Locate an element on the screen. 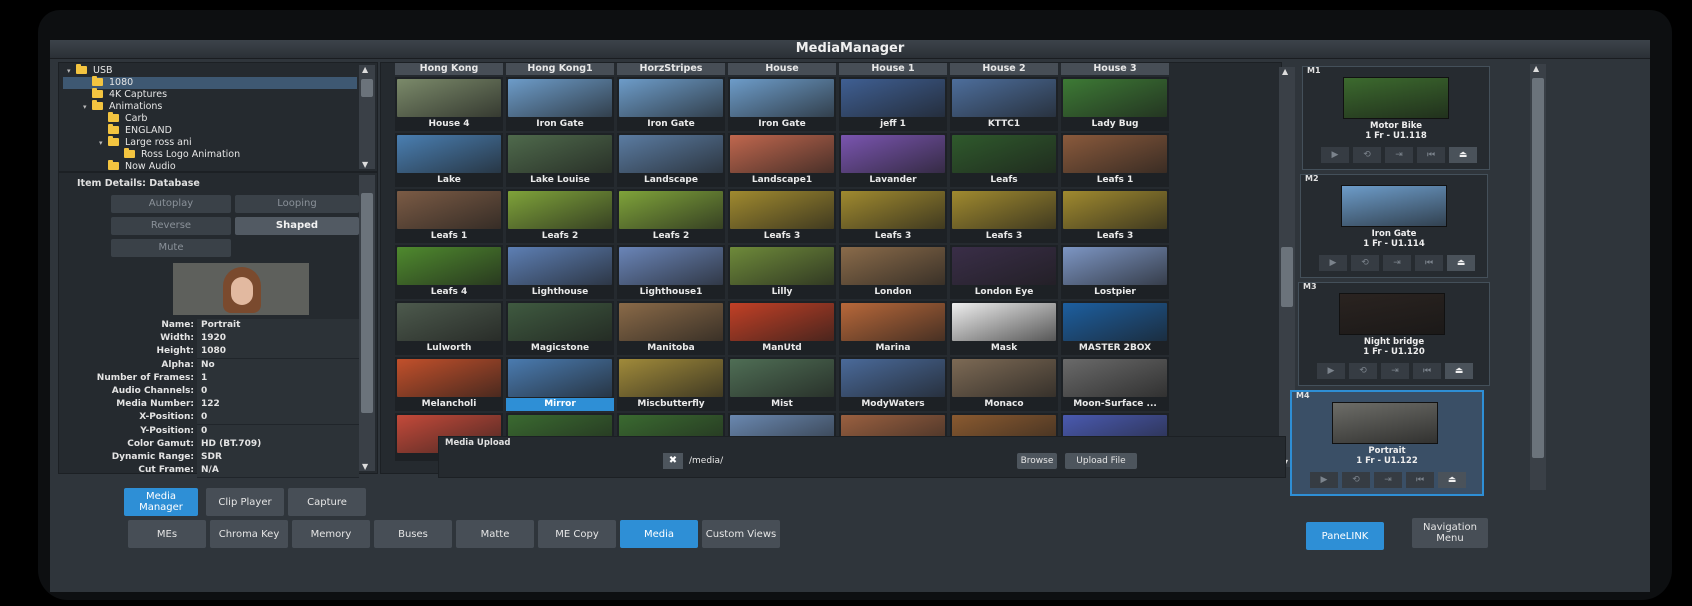 The width and height of the screenshot is (1692, 606). channels-scrollbar: ▲ is located at coordinates (1538, 277).